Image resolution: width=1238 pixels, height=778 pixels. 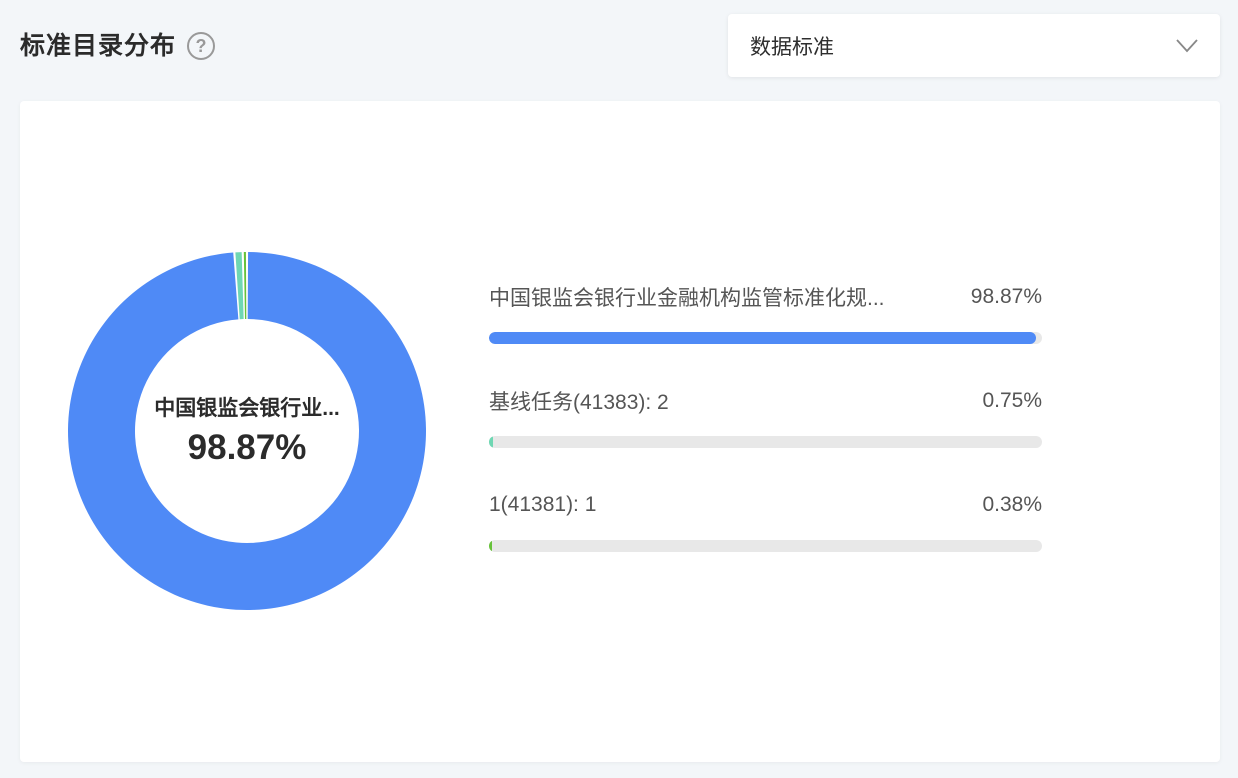 What do you see at coordinates (98, 46) in the screenshot?
I see `page-title: 标准目录分布` at bounding box center [98, 46].